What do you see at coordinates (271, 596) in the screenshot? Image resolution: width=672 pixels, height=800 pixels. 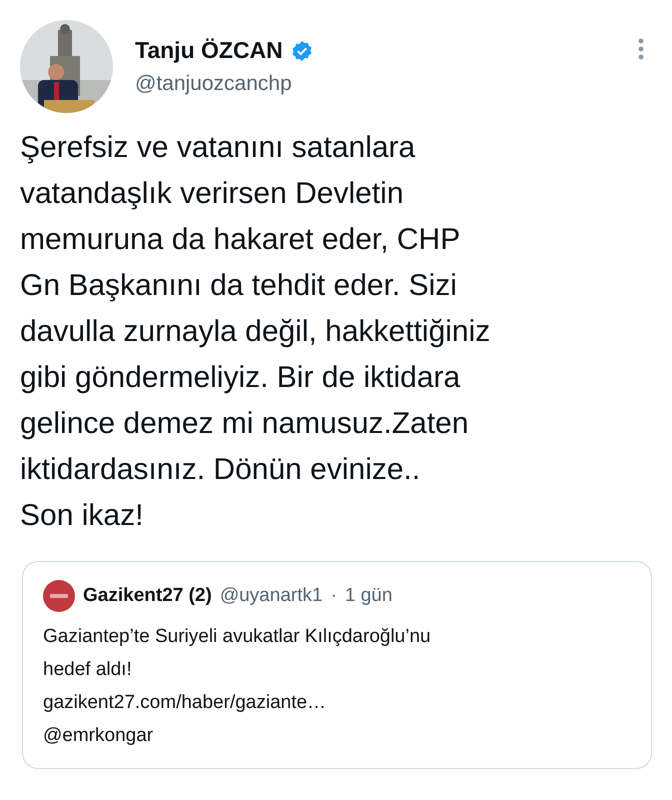 I see `quoted-author-handle: @uyanartk1` at bounding box center [271, 596].